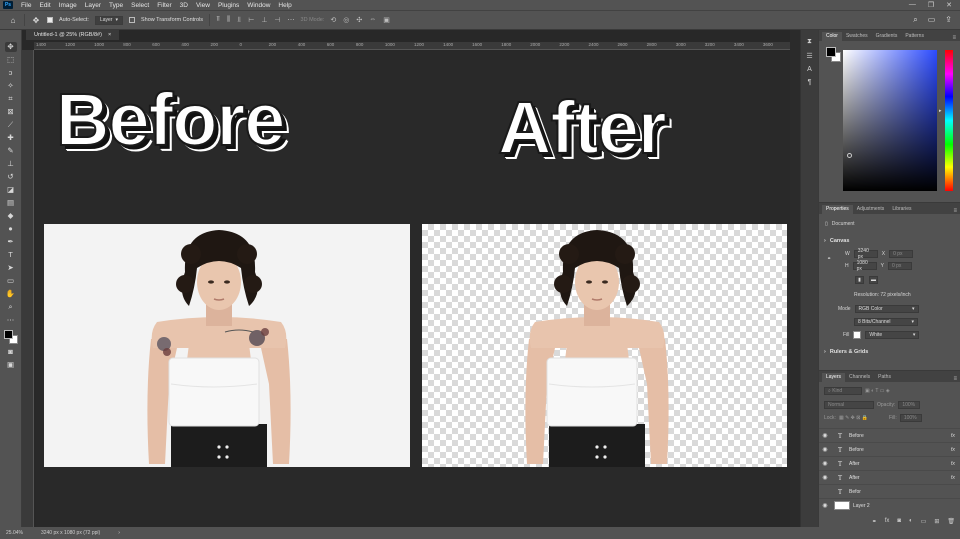 The height and width of the screenshot is (539, 960). I want to click on marquee-tool-icon: ⬚, so click(11, 60).